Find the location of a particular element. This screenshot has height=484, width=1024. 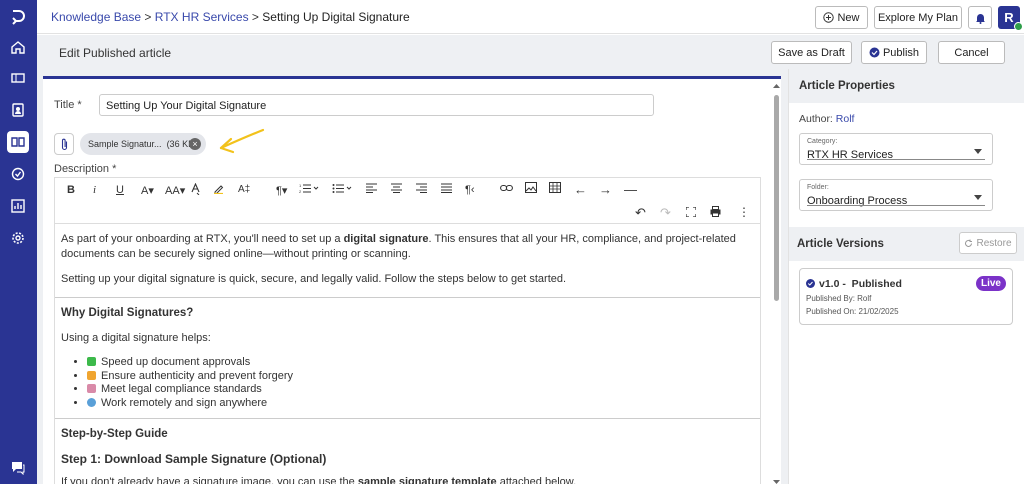

plus-circle-icon is located at coordinates (829, 17).